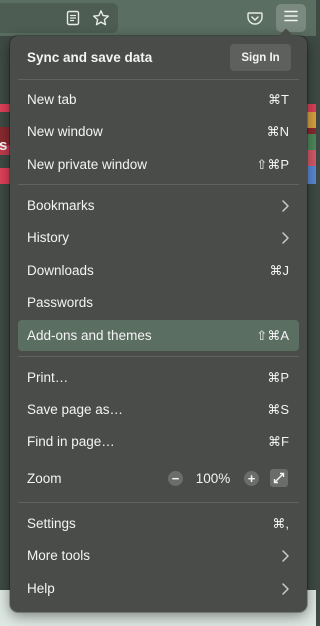 The height and width of the screenshot is (626, 320). Describe the element at coordinates (158, 302) in the screenshot. I see `menu-item-passwords: Passwords` at that location.